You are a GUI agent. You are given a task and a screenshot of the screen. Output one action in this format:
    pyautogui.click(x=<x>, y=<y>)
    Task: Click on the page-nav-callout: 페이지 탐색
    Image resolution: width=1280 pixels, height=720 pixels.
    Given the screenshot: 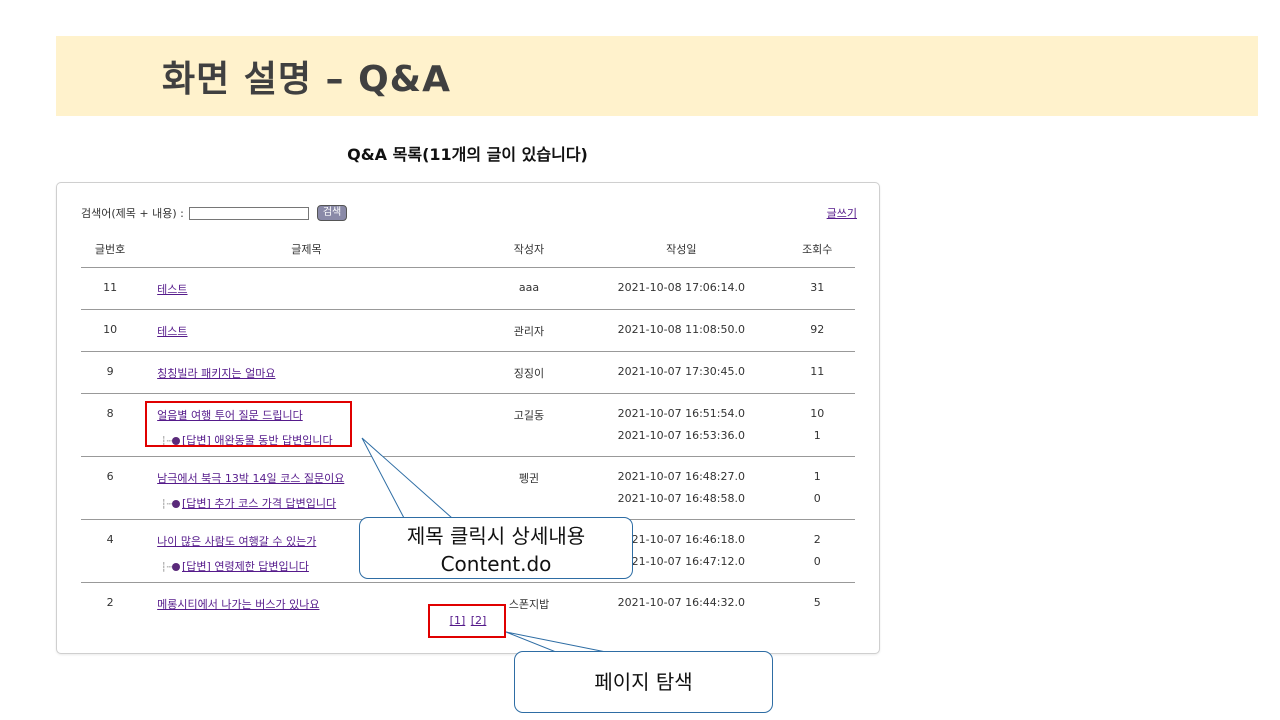 What is the action you would take?
    pyautogui.click(x=643, y=682)
    